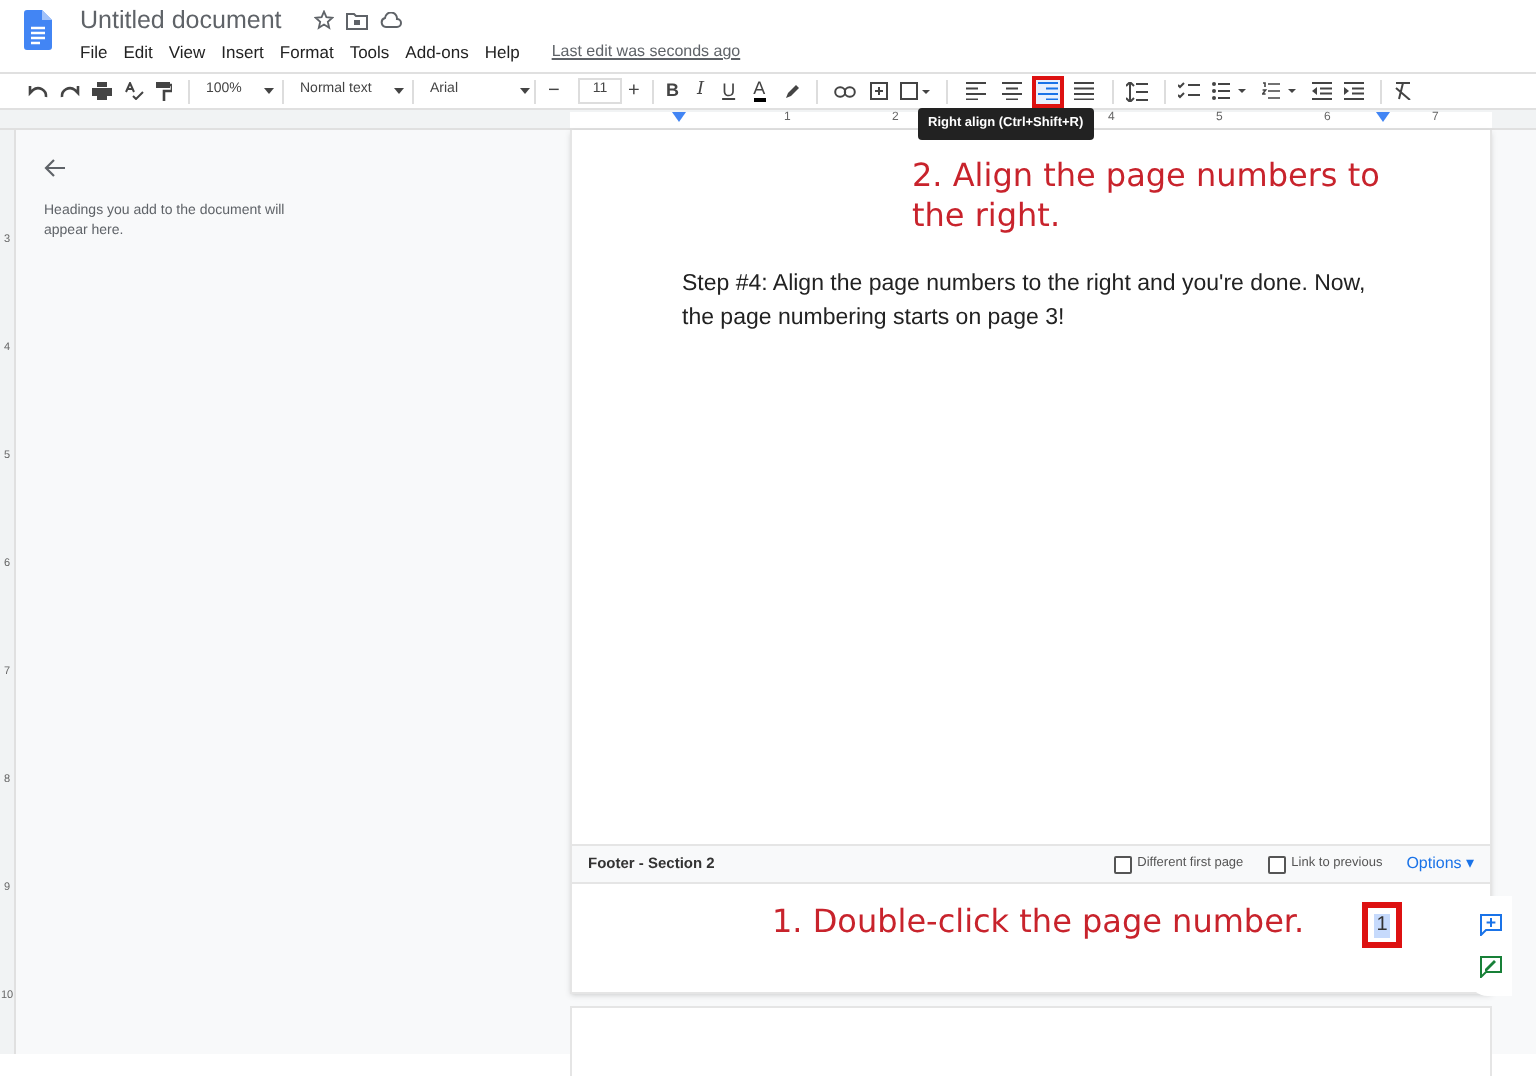  What do you see at coordinates (701, 91) in the screenshot?
I see `italic-button: I` at bounding box center [701, 91].